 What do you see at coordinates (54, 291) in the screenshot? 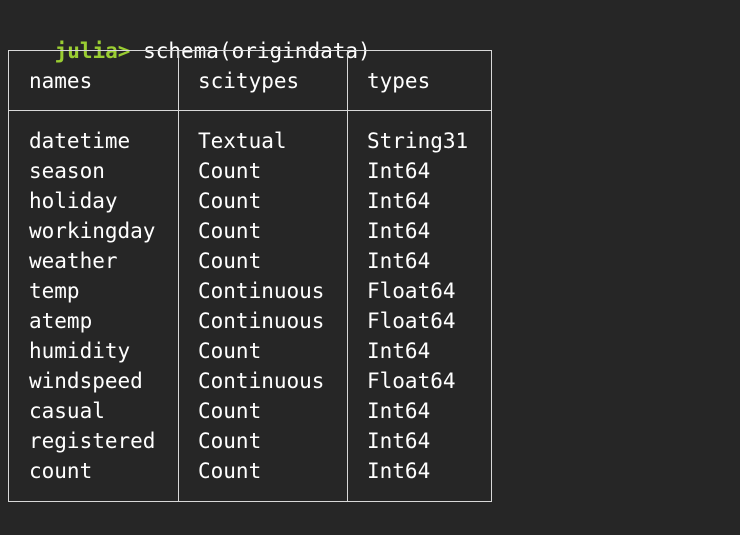
I see `cell-name: temp` at bounding box center [54, 291].